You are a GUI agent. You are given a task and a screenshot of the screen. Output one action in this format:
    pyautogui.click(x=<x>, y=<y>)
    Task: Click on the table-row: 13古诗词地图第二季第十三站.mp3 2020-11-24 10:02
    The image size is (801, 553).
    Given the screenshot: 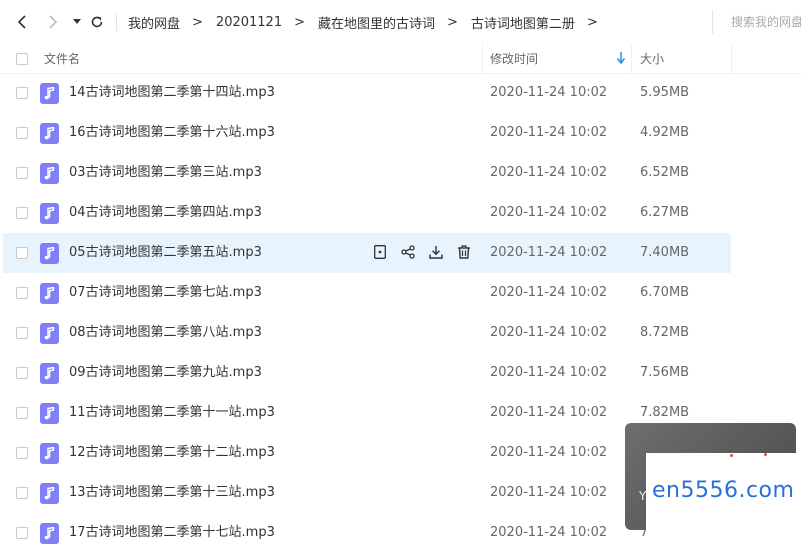 What is the action you would take?
    pyautogui.click(x=367, y=493)
    